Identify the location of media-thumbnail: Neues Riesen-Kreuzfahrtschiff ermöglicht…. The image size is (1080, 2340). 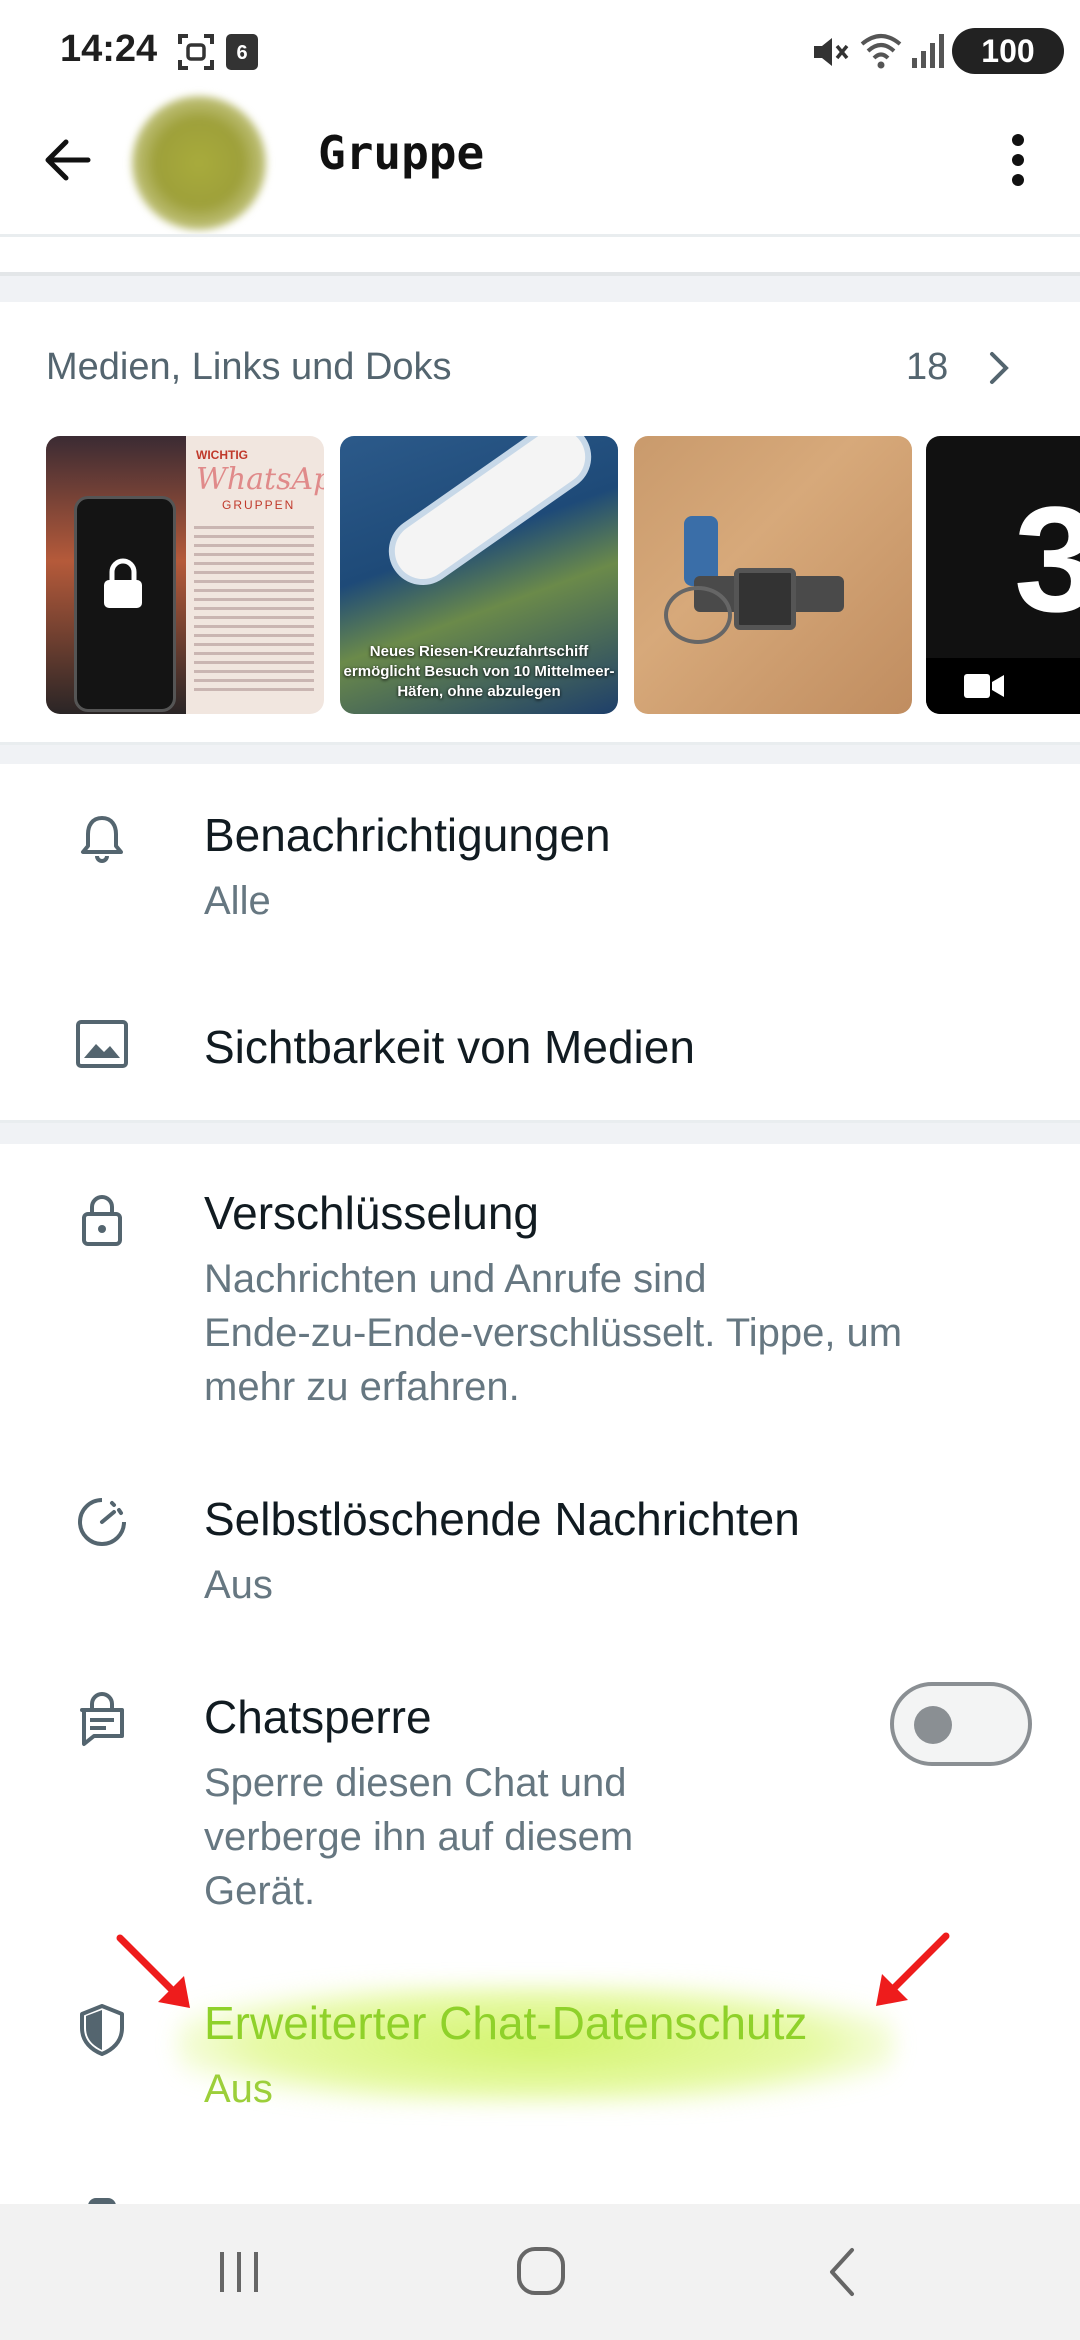
(479, 575).